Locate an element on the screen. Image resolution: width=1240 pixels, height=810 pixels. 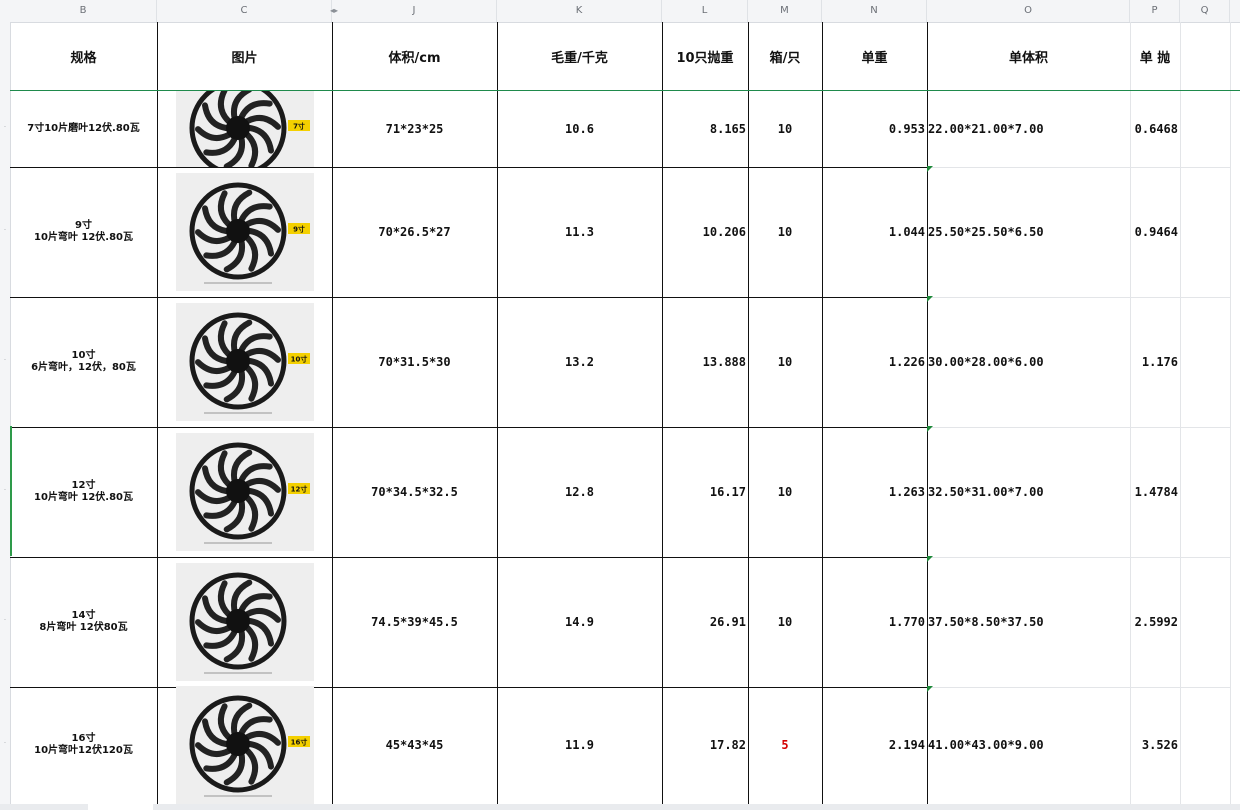
unit-volume-cell: 30.00*28.00*6.00 is located at coordinates (1029, 362).